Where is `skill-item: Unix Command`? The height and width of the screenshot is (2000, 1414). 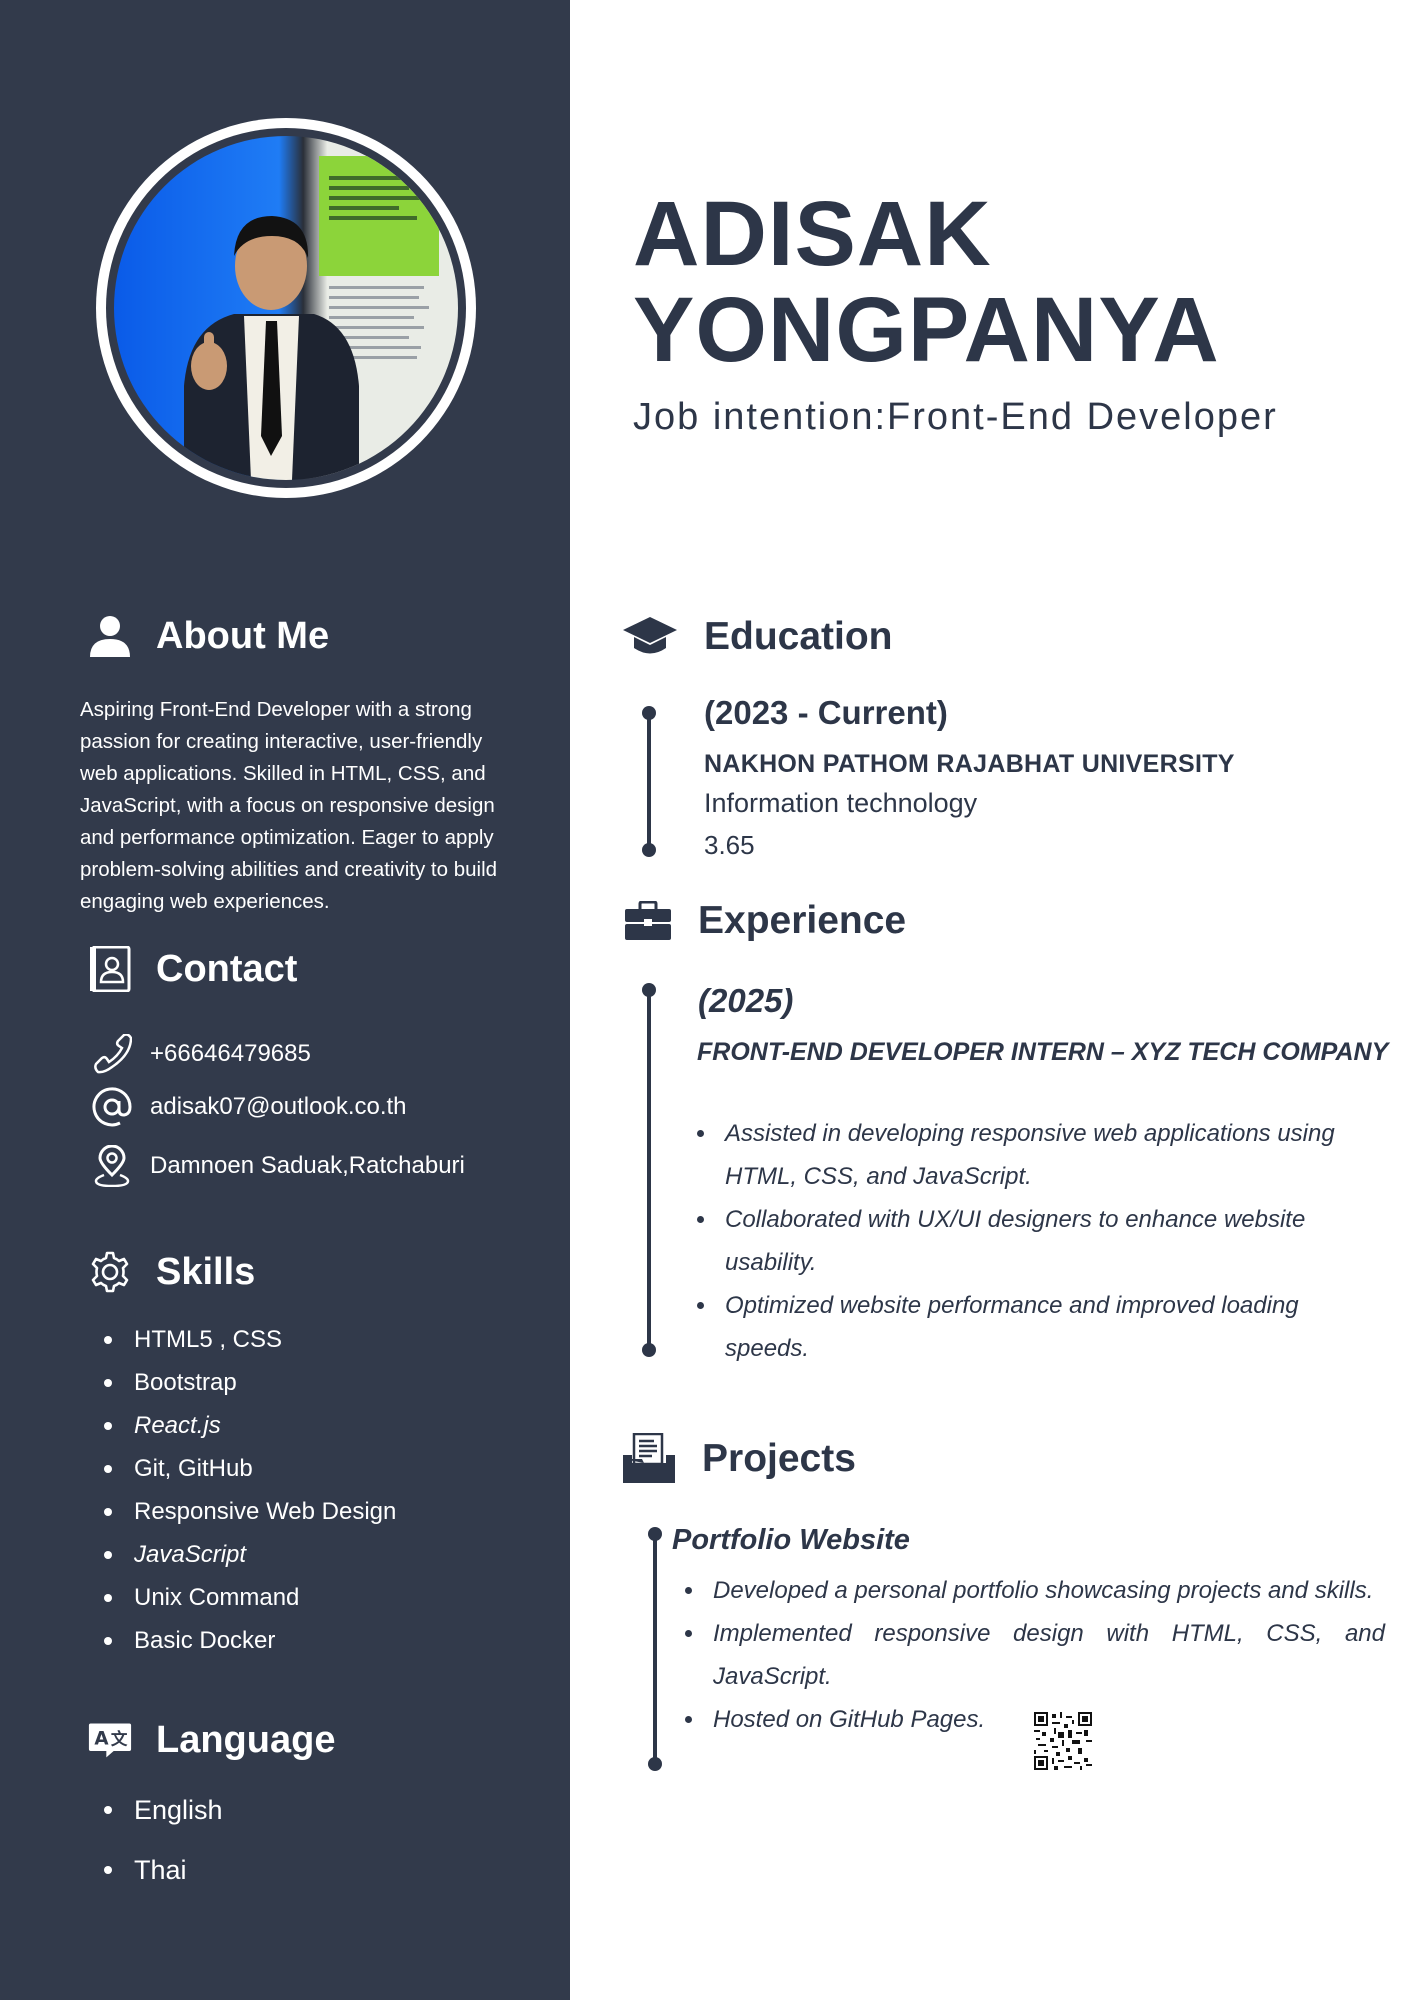
skill-item: Unix Command is located at coordinates (250, 1597).